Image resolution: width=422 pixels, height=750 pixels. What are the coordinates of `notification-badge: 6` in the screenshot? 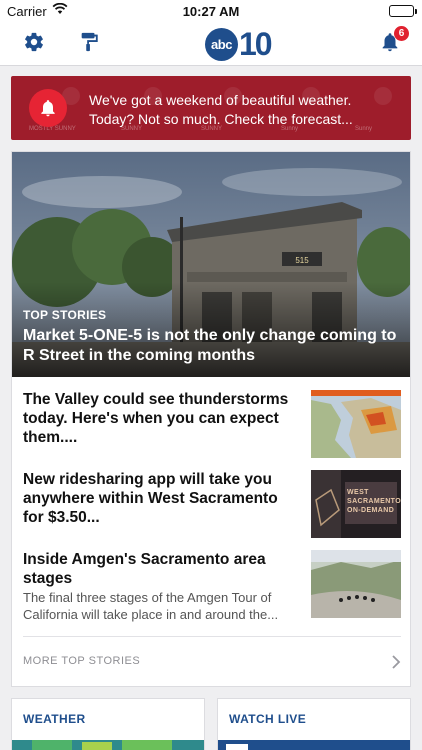 It's located at (401, 33).